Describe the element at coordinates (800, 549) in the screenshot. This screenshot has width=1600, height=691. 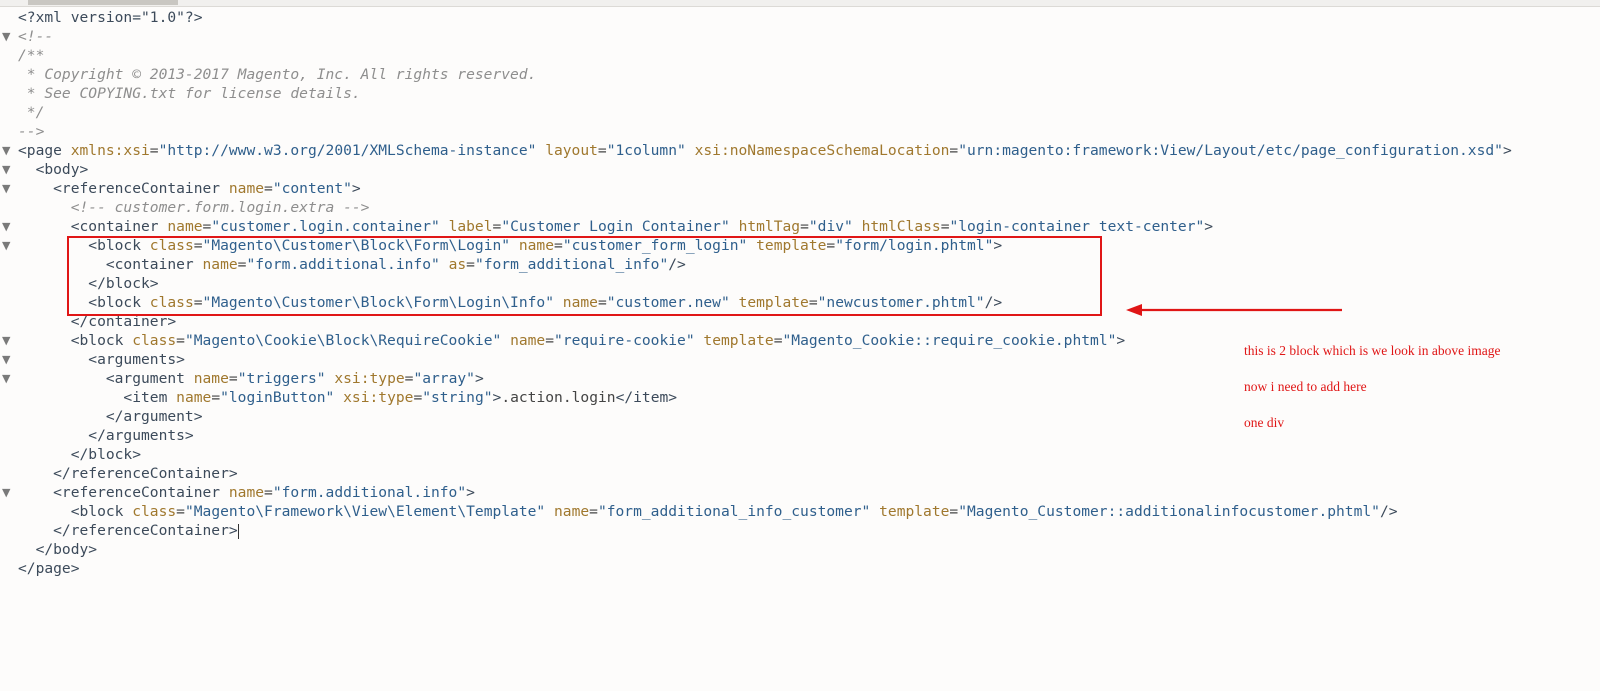
I see `code-line: </body>` at that location.